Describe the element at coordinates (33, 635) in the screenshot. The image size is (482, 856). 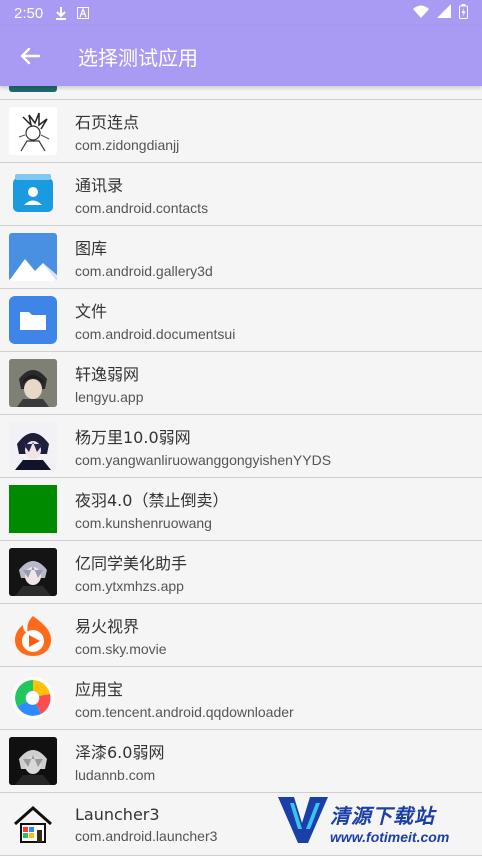
I see `play-flame-icon` at that location.